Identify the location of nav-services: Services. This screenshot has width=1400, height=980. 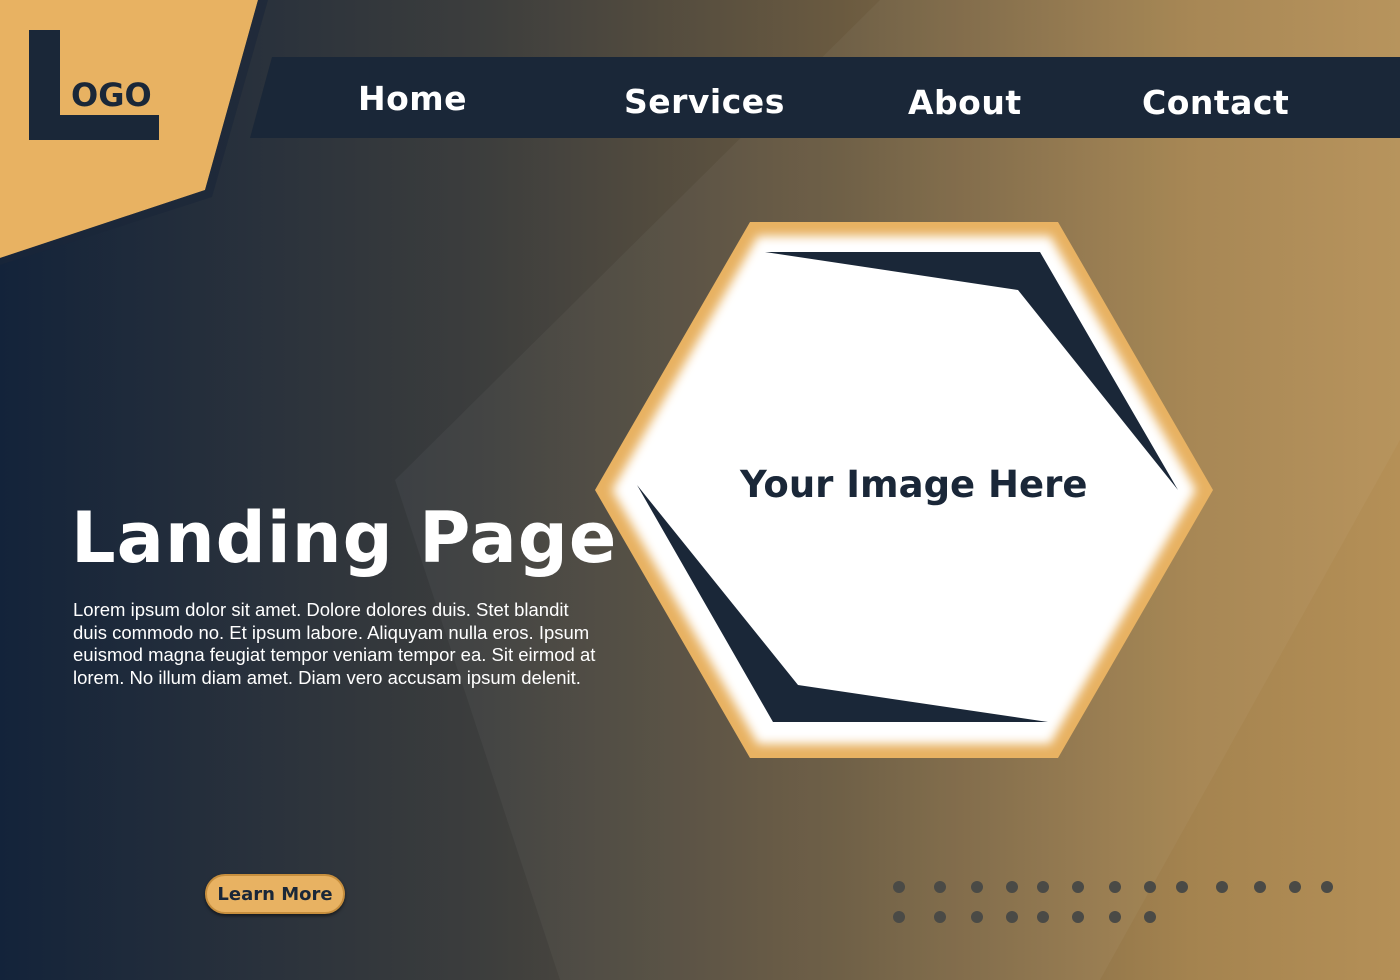
(704, 101).